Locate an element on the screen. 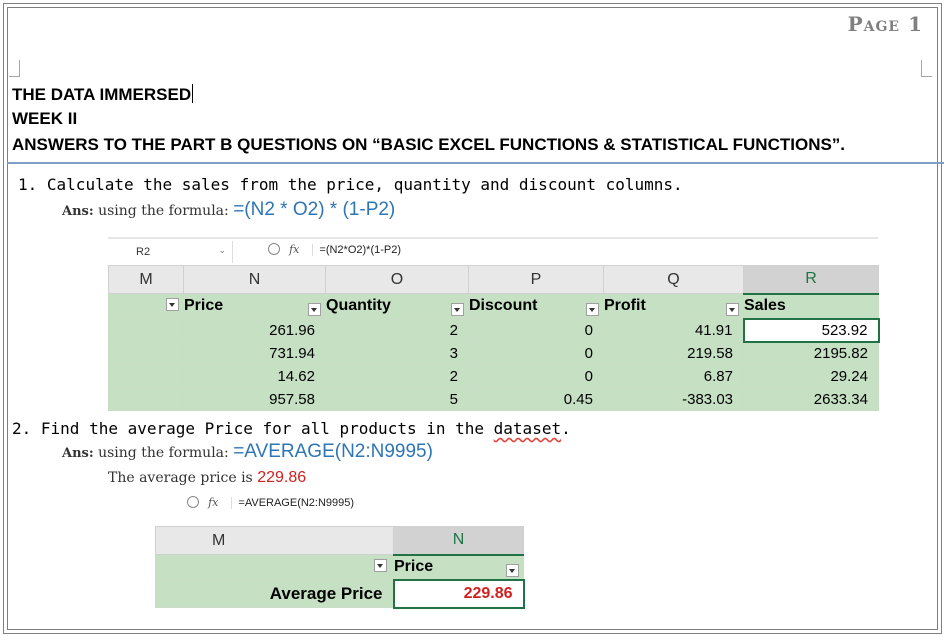  chevron-down-icon: ⌄ is located at coordinates (222, 250).